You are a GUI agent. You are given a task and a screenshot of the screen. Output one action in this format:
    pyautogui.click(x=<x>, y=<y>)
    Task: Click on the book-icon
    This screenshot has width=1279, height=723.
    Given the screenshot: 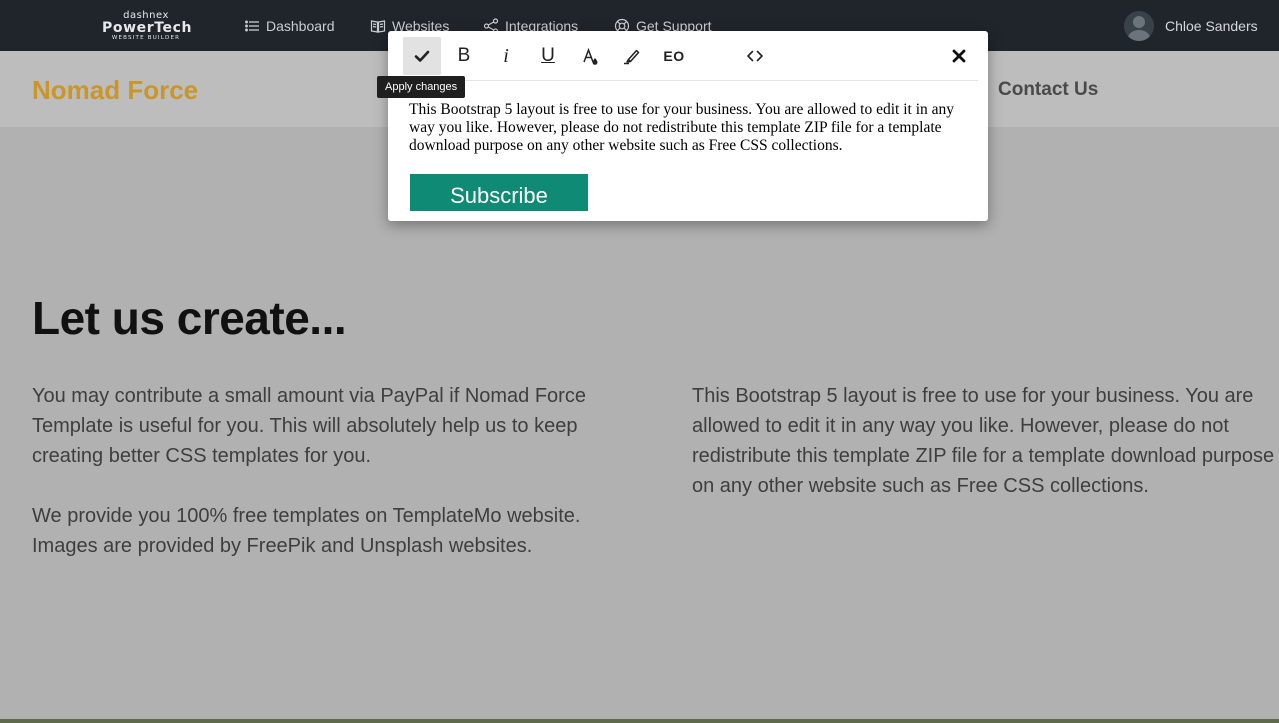 What is the action you would take?
    pyautogui.click(x=378, y=26)
    